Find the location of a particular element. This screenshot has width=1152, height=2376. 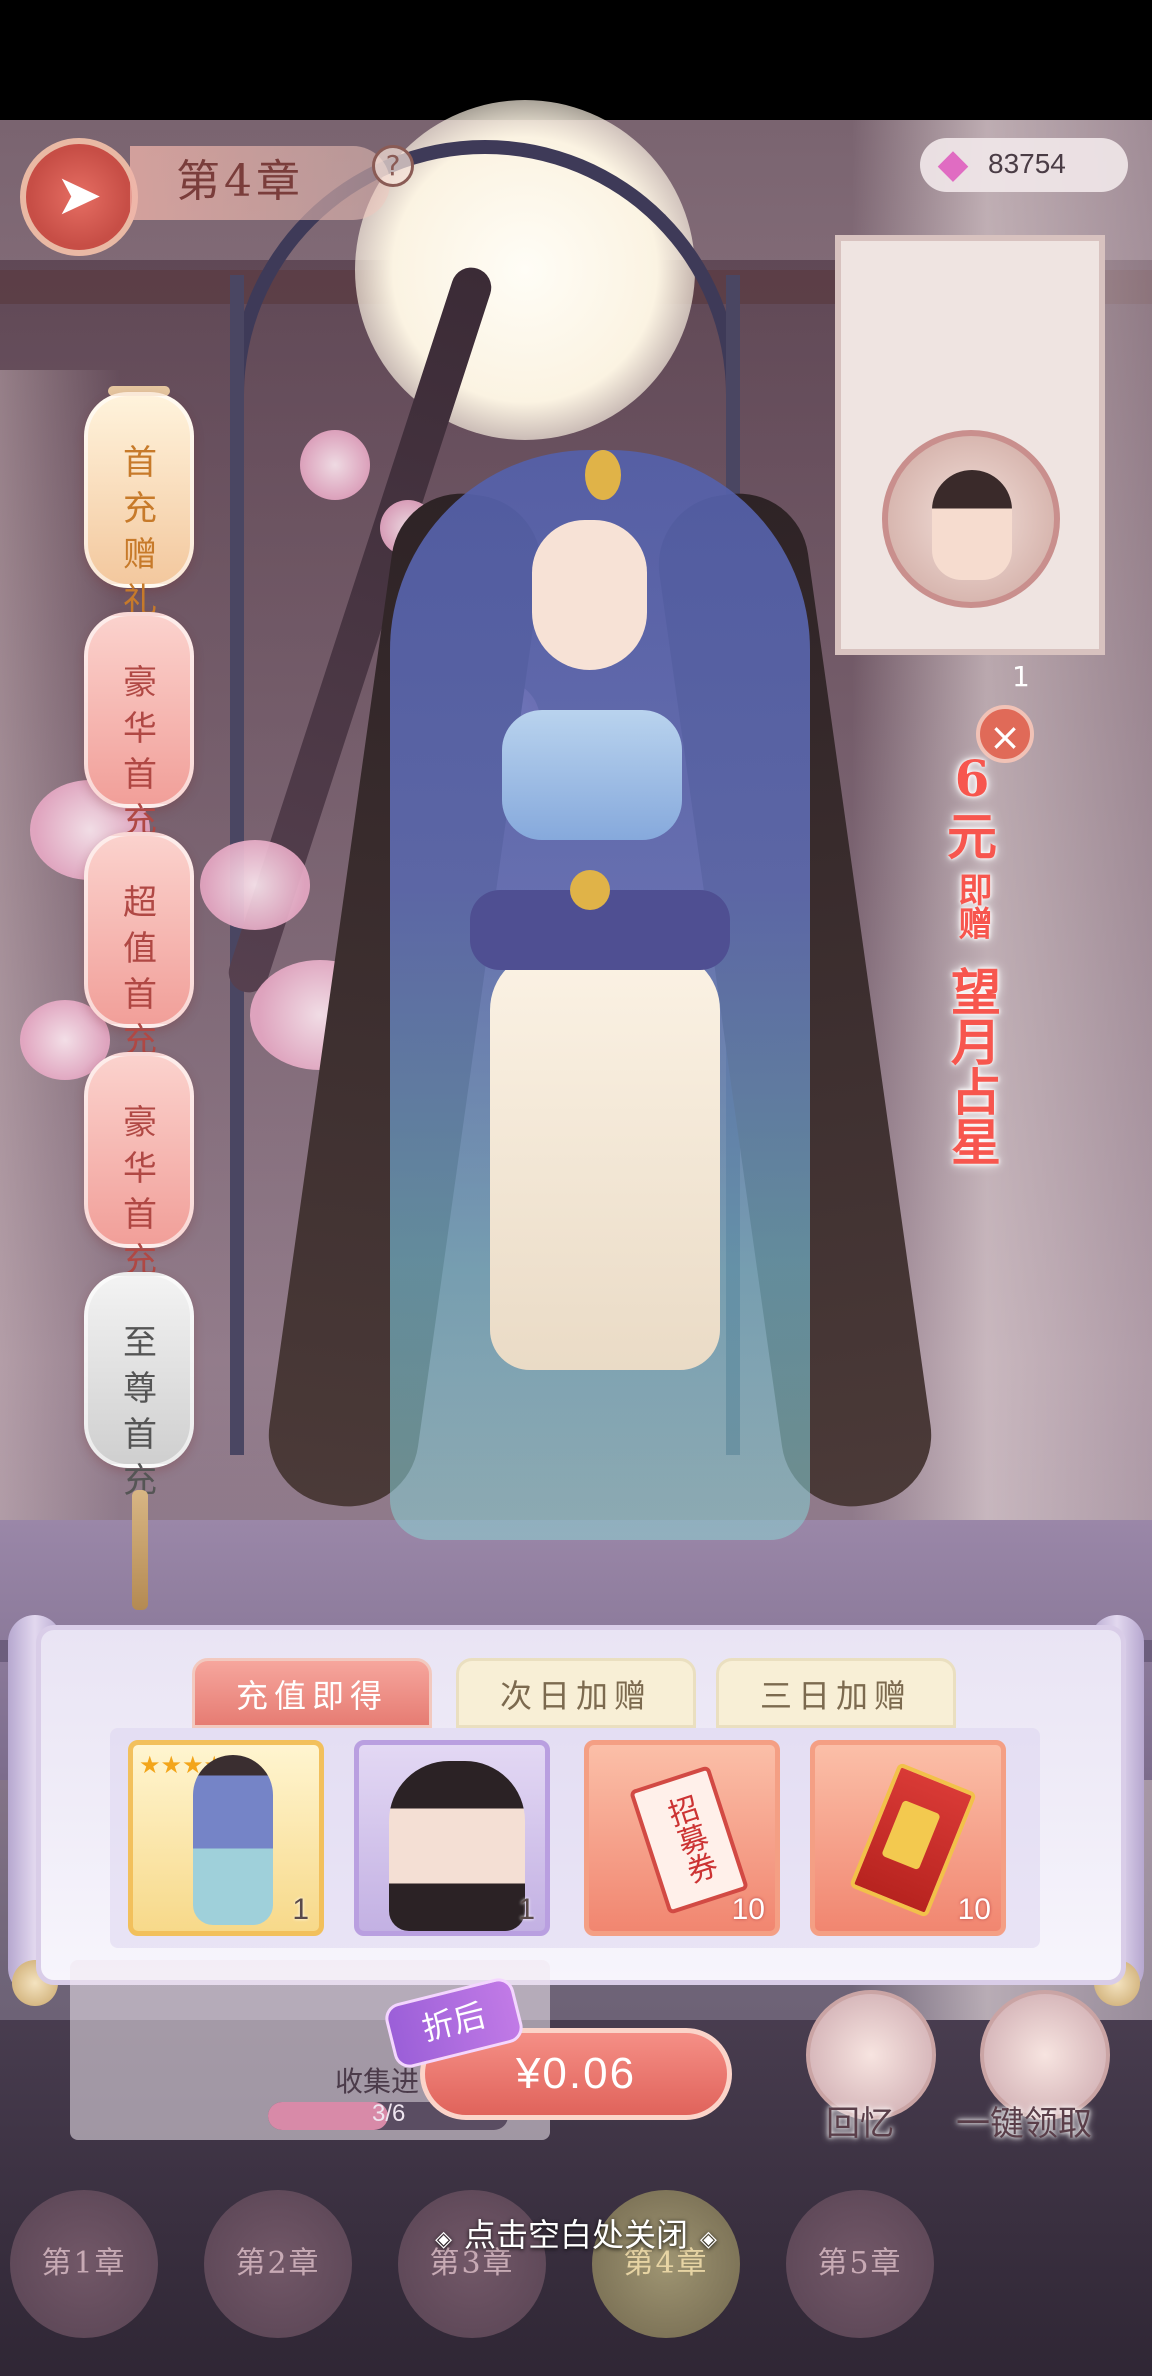

diamond-icon: ◆ is located at coordinates (953, 164).